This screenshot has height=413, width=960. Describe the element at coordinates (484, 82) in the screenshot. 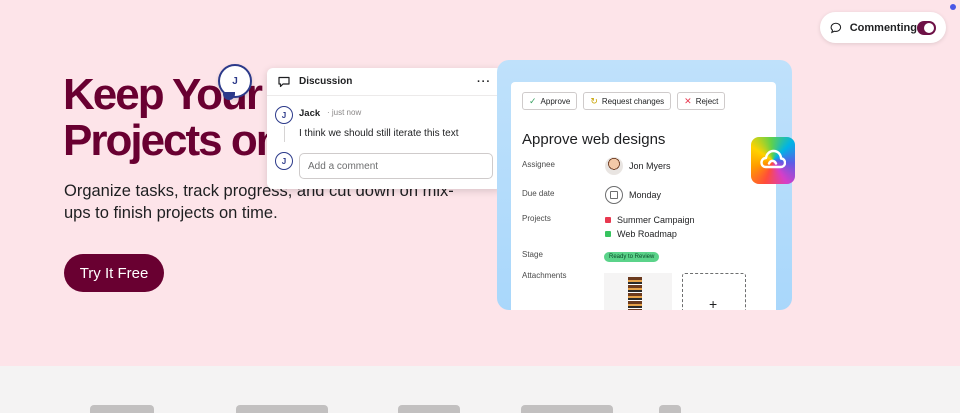

I see `more-options-icon: ···` at that location.